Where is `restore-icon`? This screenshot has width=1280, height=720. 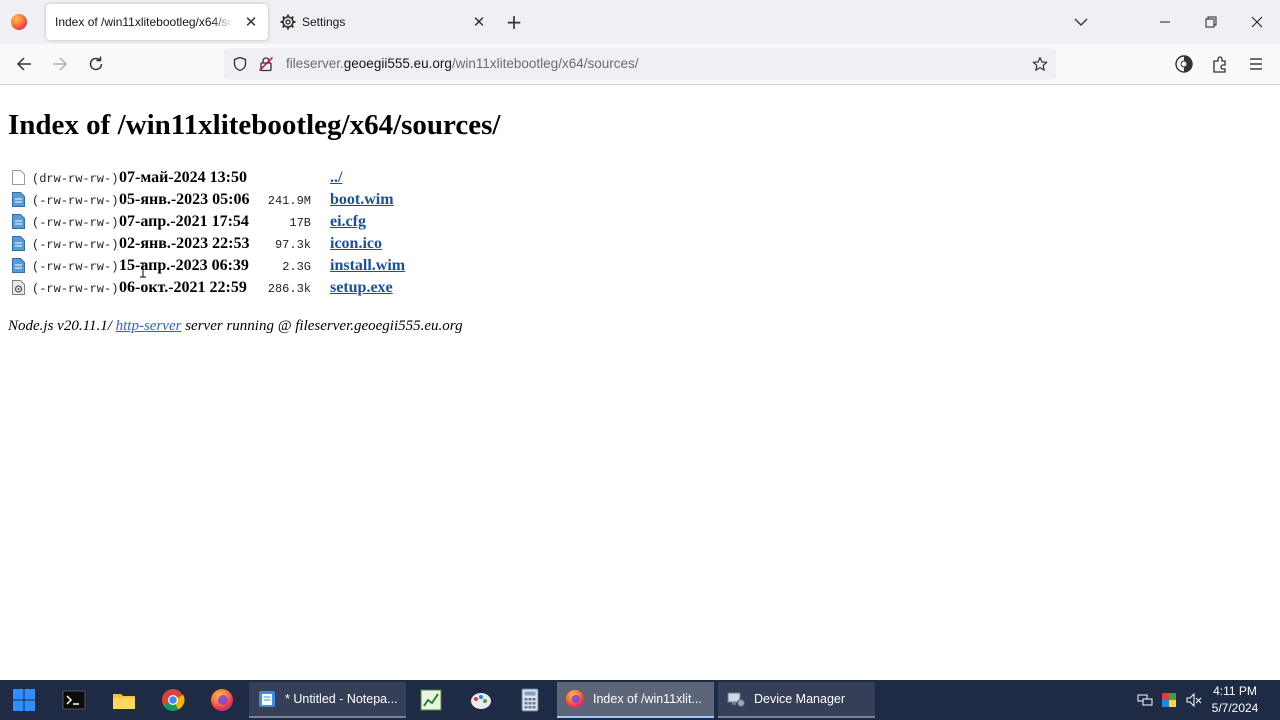
restore-icon is located at coordinates (1211, 22).